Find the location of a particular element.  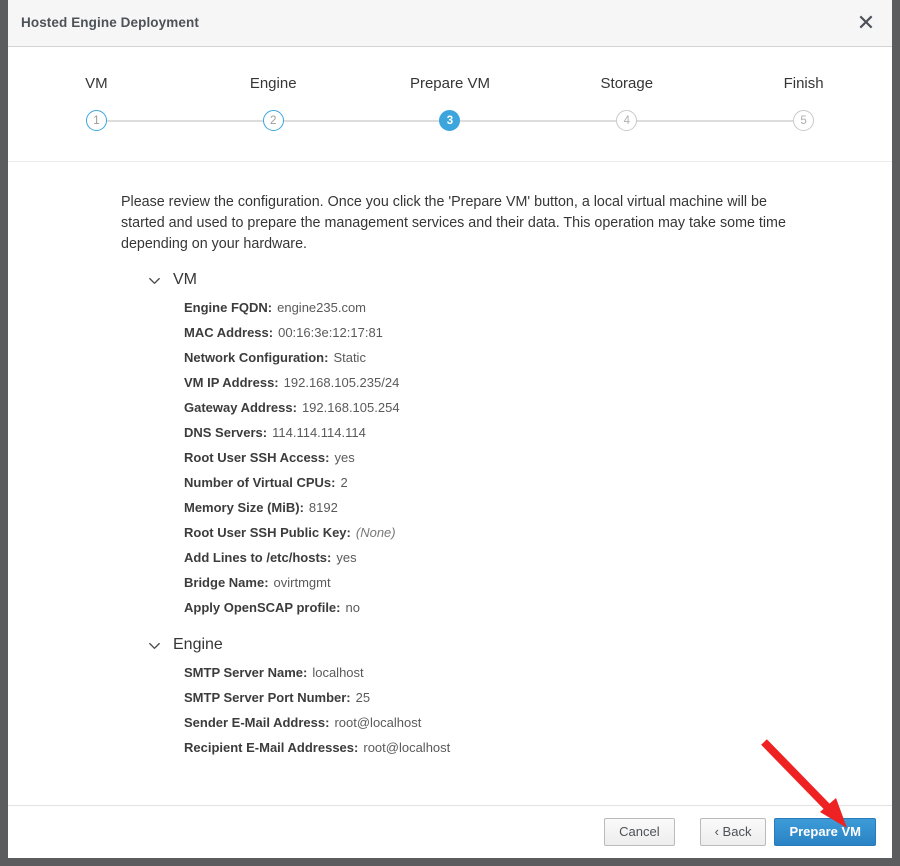

detail-row: Engine FQDN: engine235.com is located at coordinates (538, 307).